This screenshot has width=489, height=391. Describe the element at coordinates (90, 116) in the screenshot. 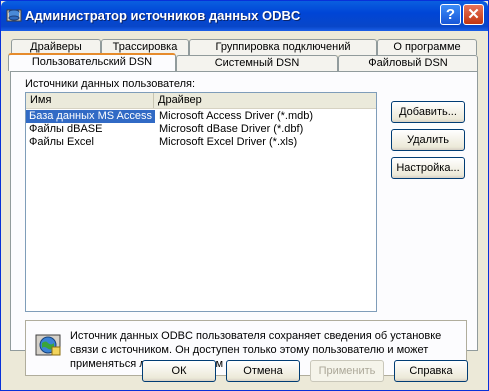

I see `dsn-name: База данных MS Access` at that location.